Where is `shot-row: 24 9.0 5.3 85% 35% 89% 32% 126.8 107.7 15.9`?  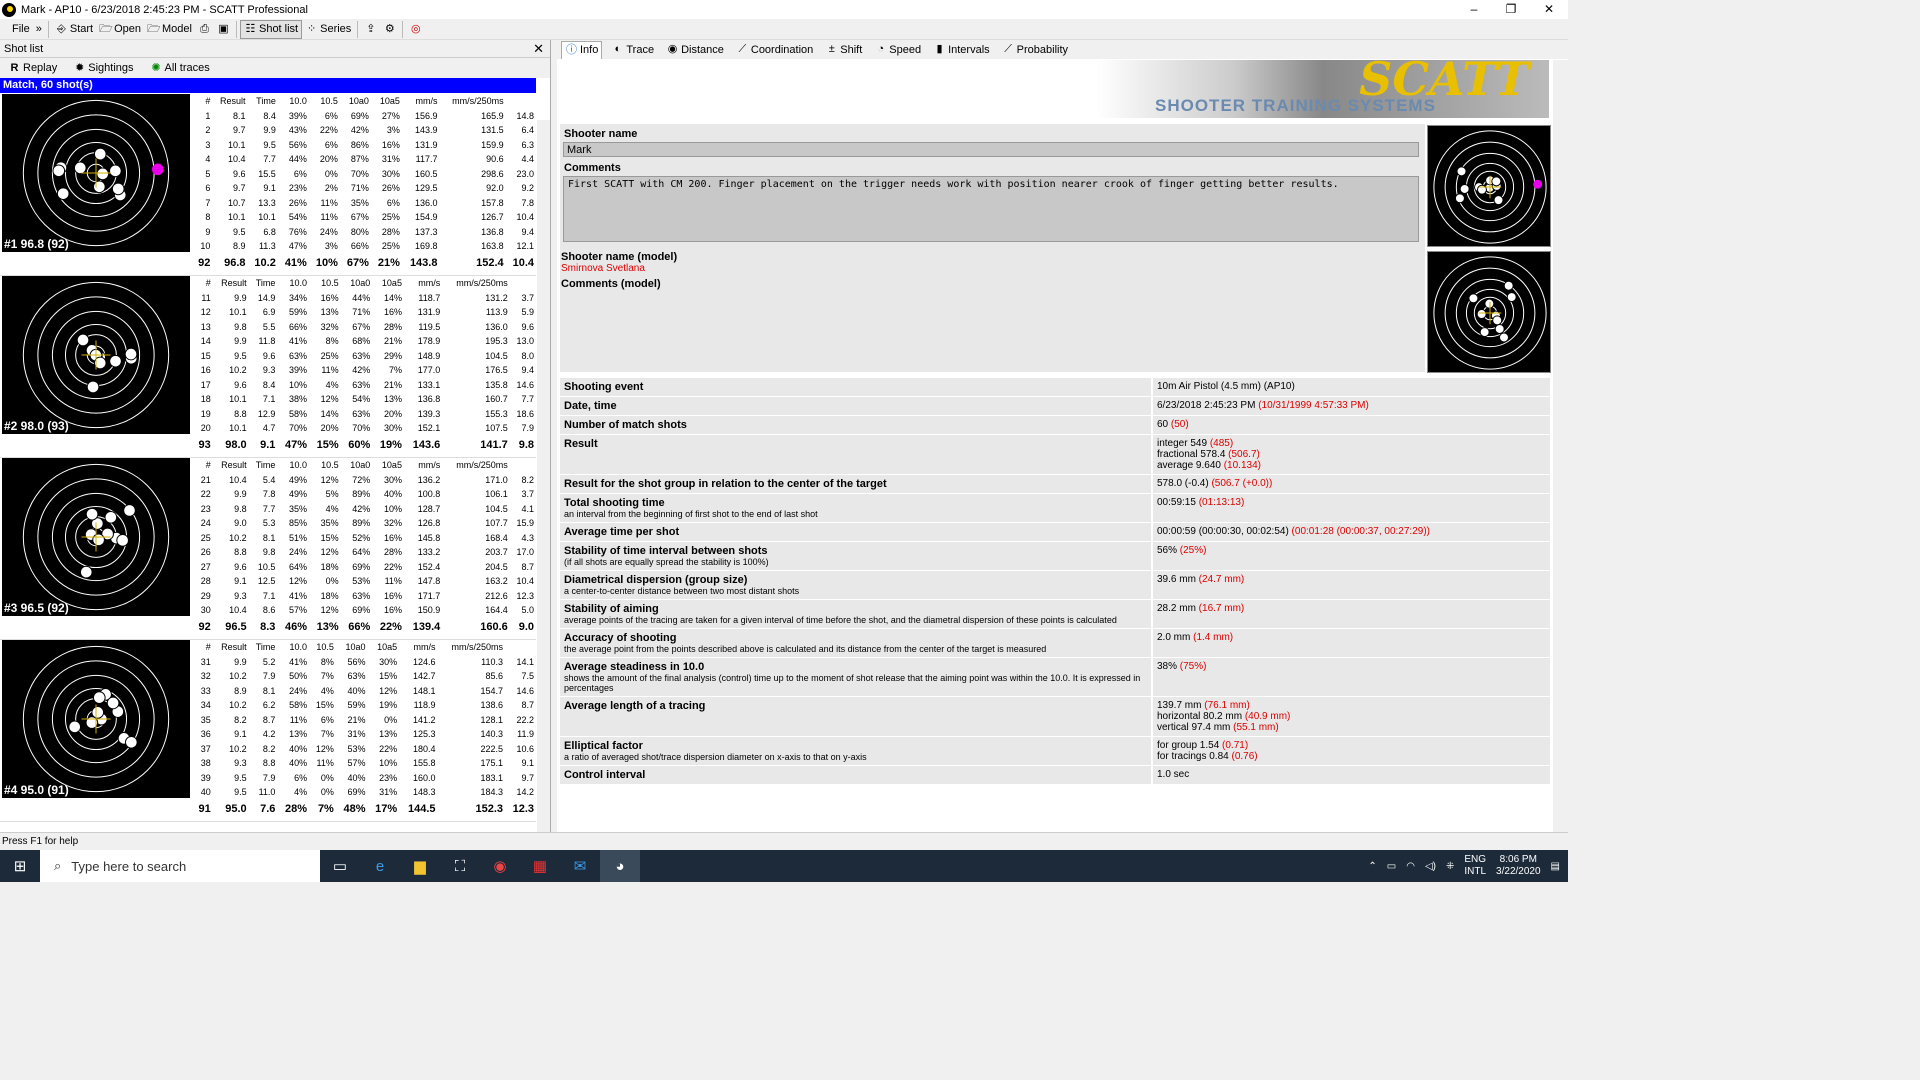
shot-row: 24 9.0 5.3 85% 35% 89% 32% 126.8 107.7 15.9 is located at coordinates (364, 523).